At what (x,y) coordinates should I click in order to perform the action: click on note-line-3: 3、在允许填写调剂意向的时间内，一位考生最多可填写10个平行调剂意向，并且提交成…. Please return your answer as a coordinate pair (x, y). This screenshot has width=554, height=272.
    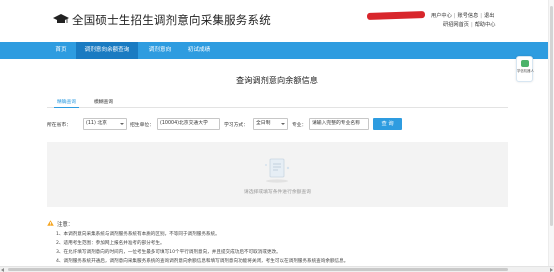
    Looking at the image, I should click on (168, 252).